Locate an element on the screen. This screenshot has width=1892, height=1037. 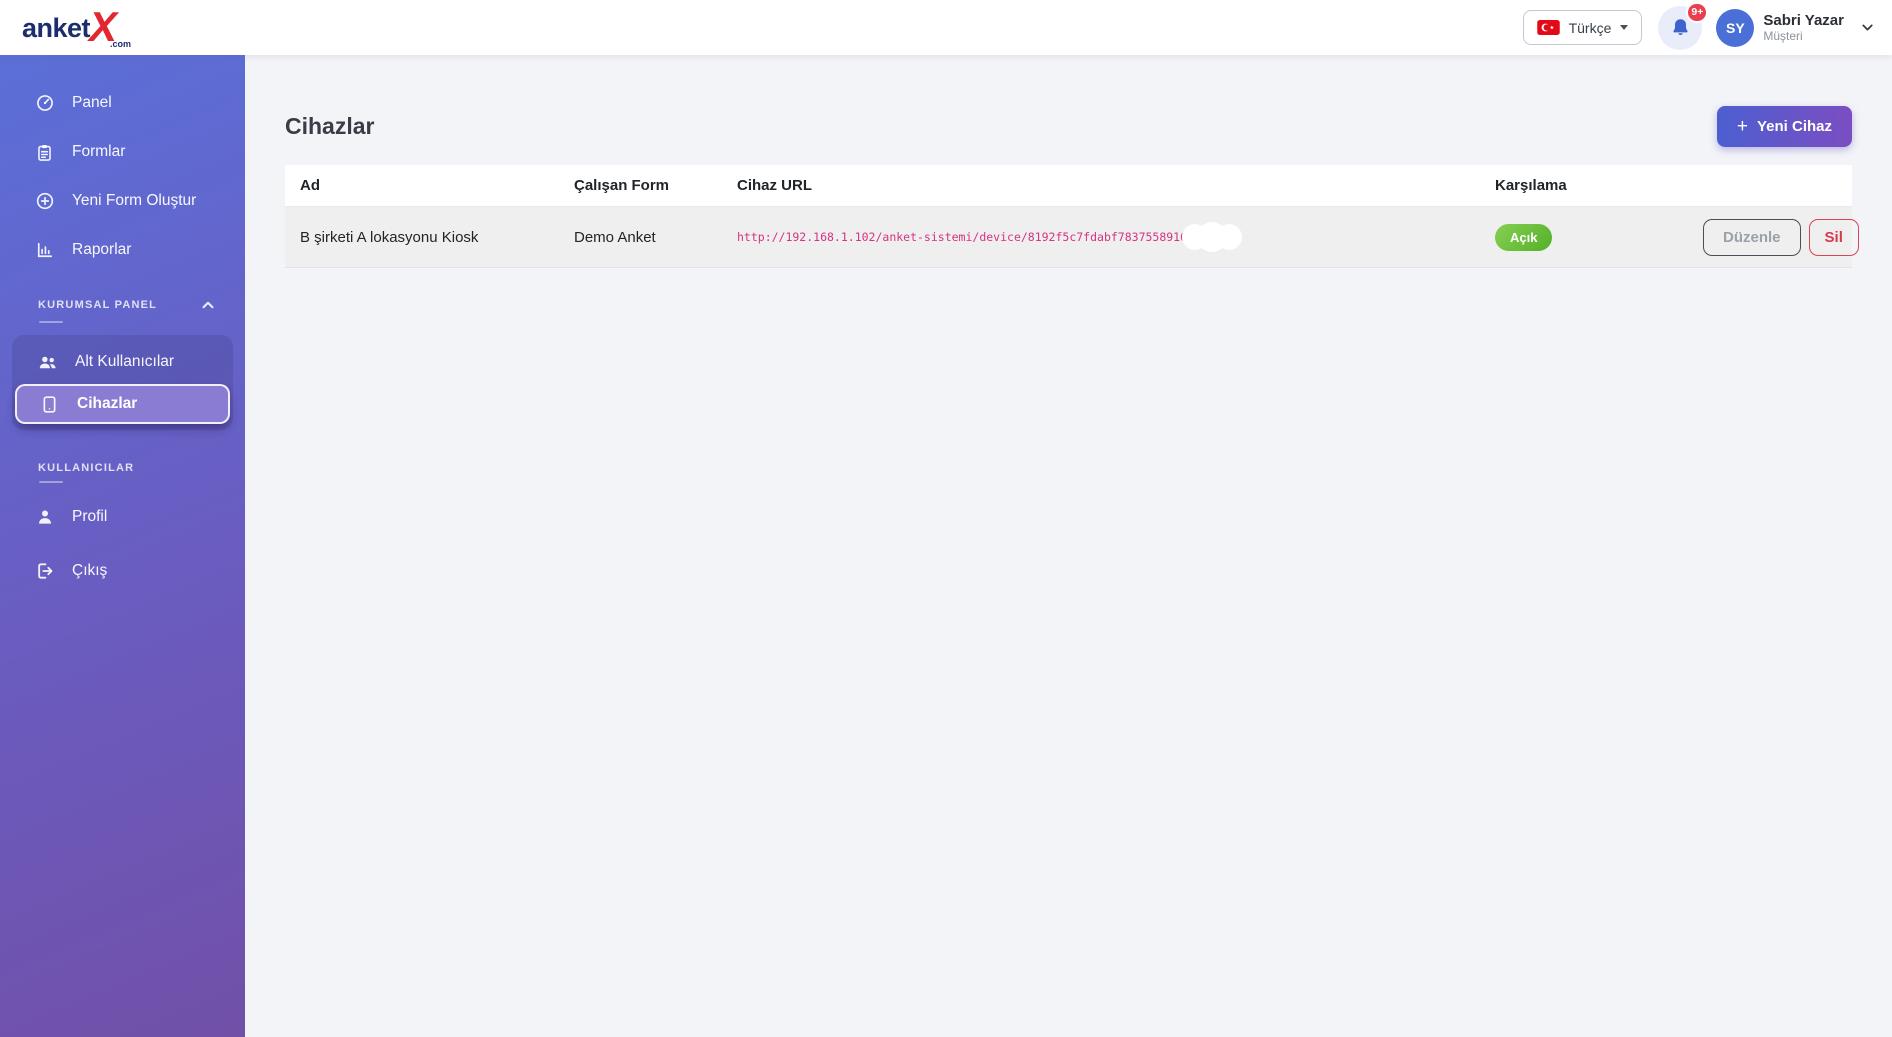
sidebar-section-kullanicilar: KULLANICILAR Profil Çıkış is located at coordinates (122, 526).